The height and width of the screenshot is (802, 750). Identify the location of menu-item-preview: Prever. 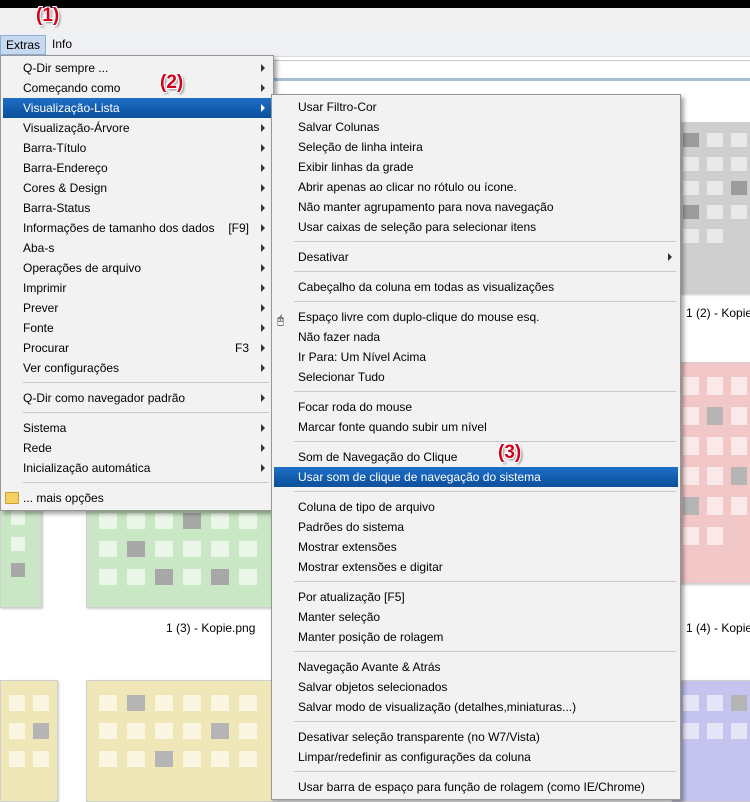
(137, 308).